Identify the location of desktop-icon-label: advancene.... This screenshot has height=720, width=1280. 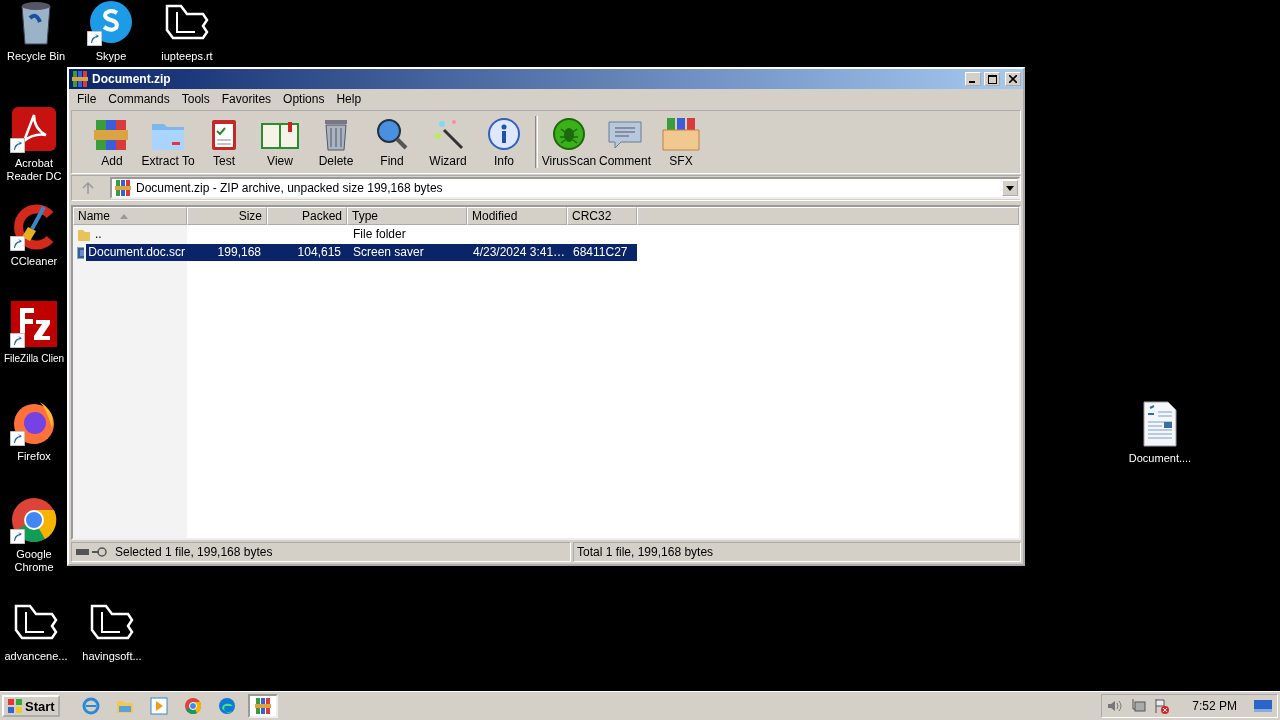
(36, 656).